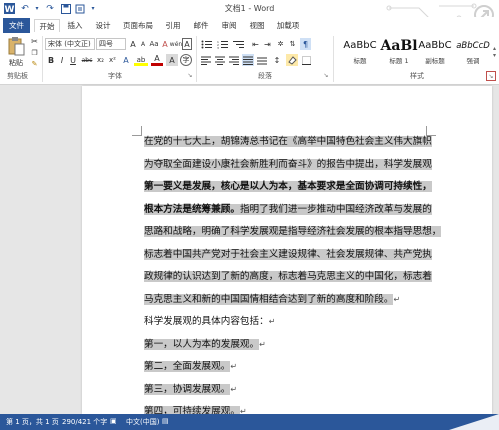  Describe the element at coordinates (201, 25) in the screenshot. I see `tab-mailings: 邮件` at that location.